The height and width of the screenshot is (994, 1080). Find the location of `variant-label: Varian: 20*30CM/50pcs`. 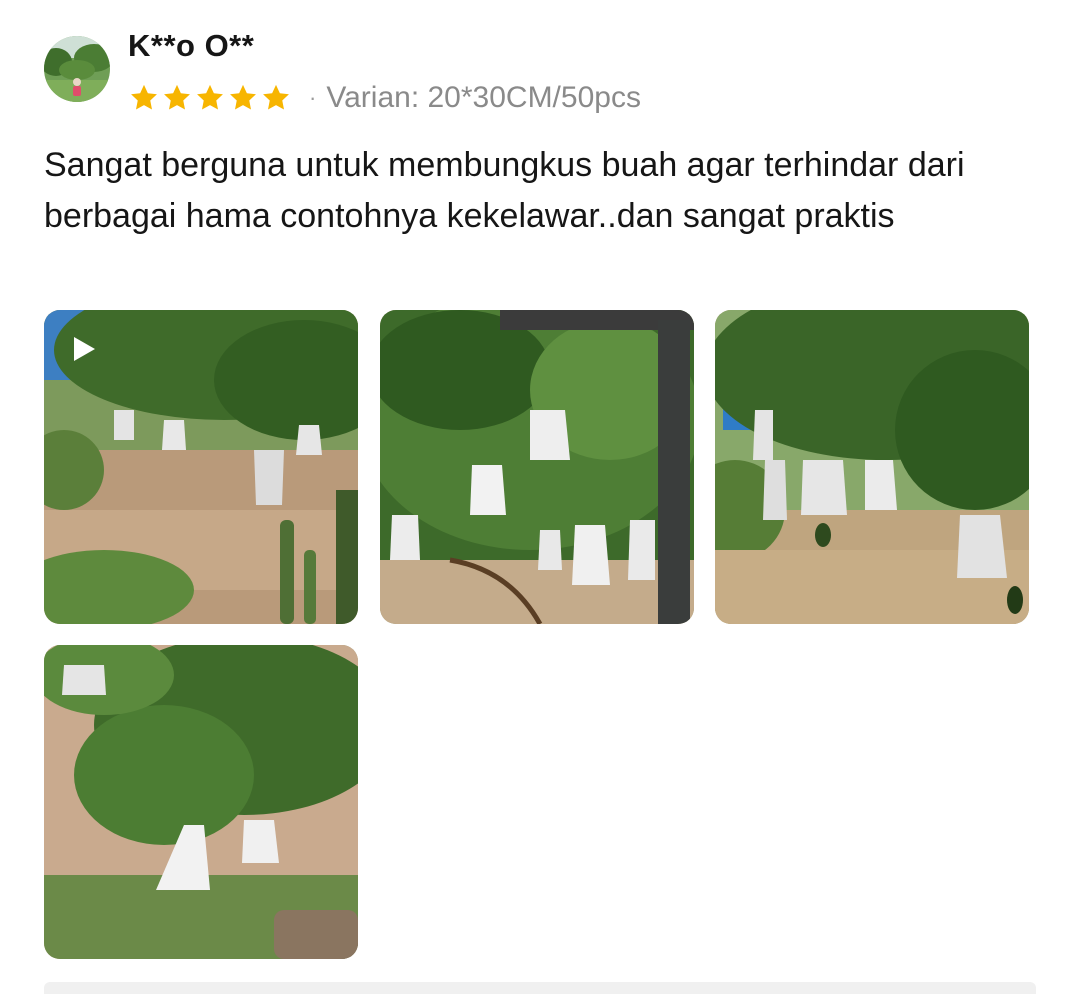

variant-label: Varian: 20*30CM/50pcs is located at coordinates (483, 97).